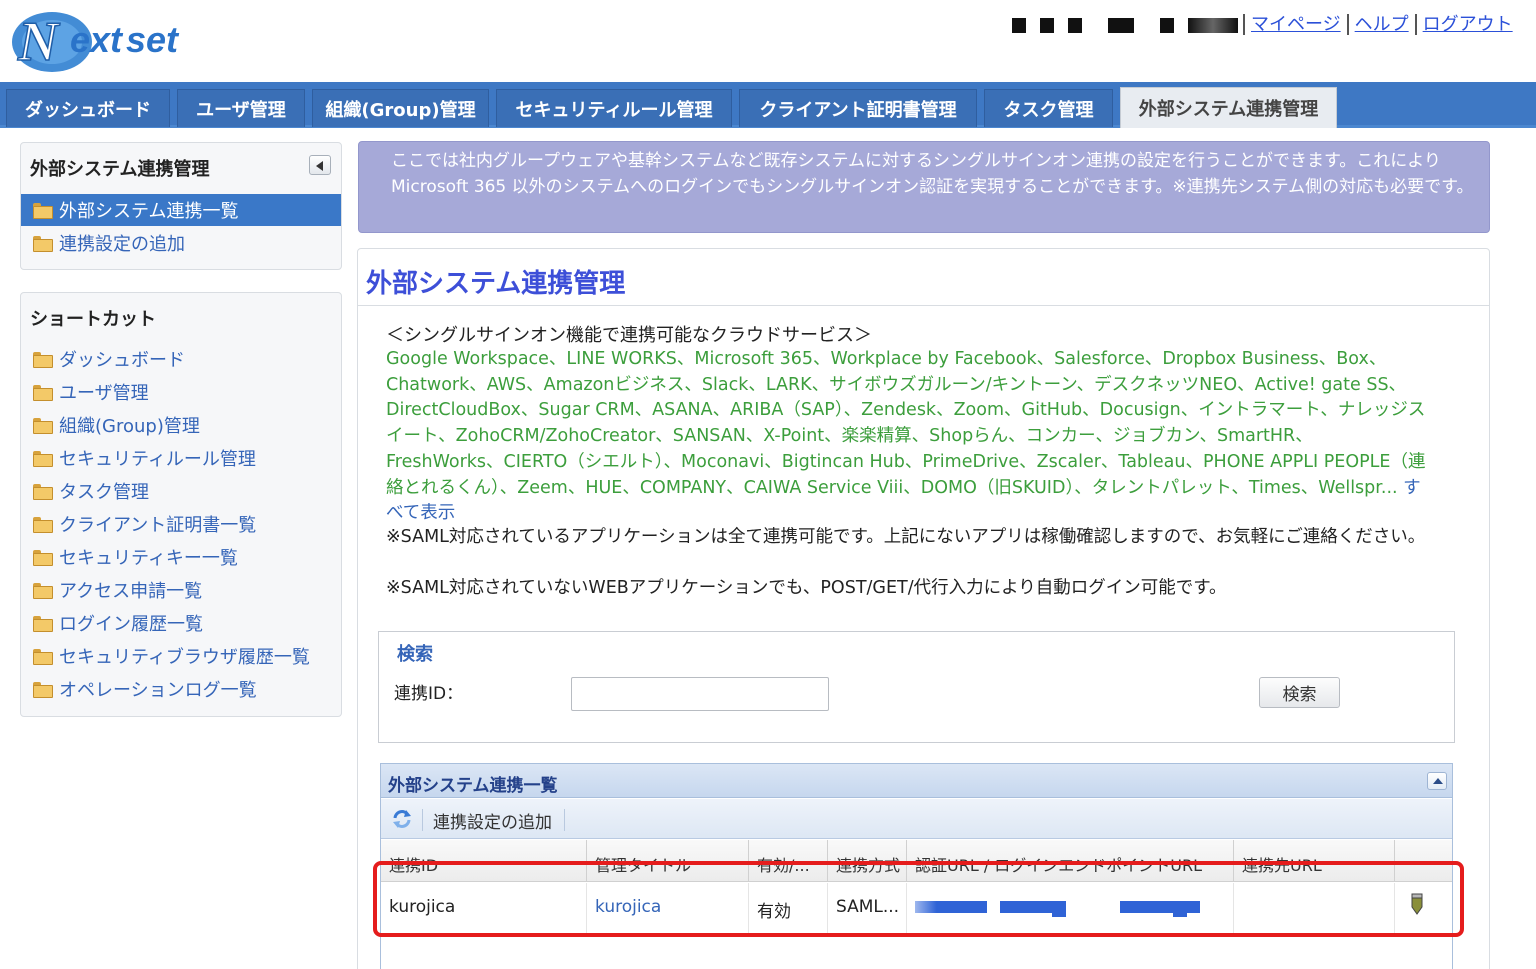 The image size is (1536, 969). I want to click on shortcut-access-requests: アクセス申請一覧, so click(181, 590).